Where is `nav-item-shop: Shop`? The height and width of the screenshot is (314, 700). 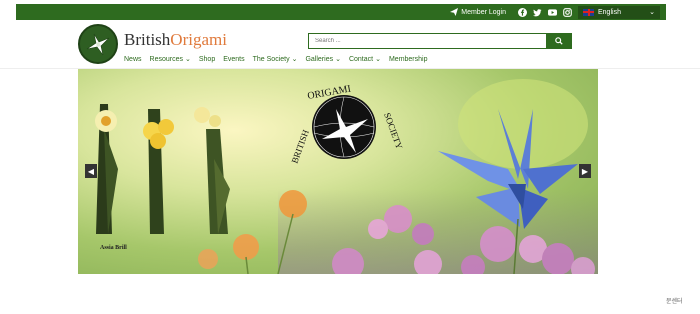
nav-item-shop: Shop is located at coordinates (207, 59).